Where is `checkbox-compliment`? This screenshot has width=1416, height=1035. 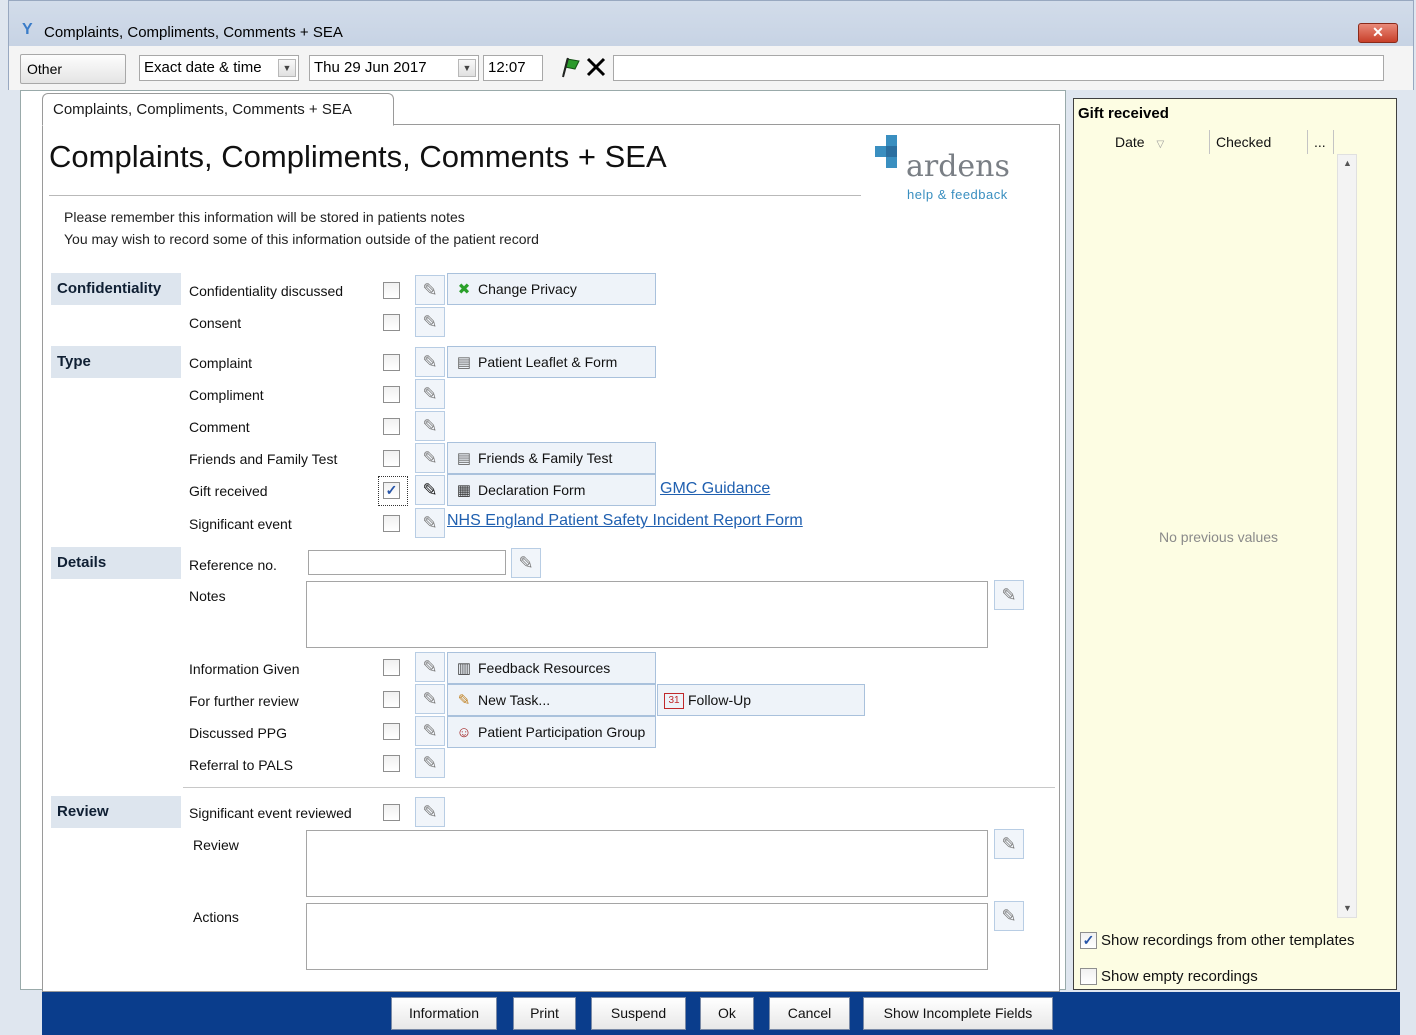
checkbox-compliment is located at coordinates (391, 394).